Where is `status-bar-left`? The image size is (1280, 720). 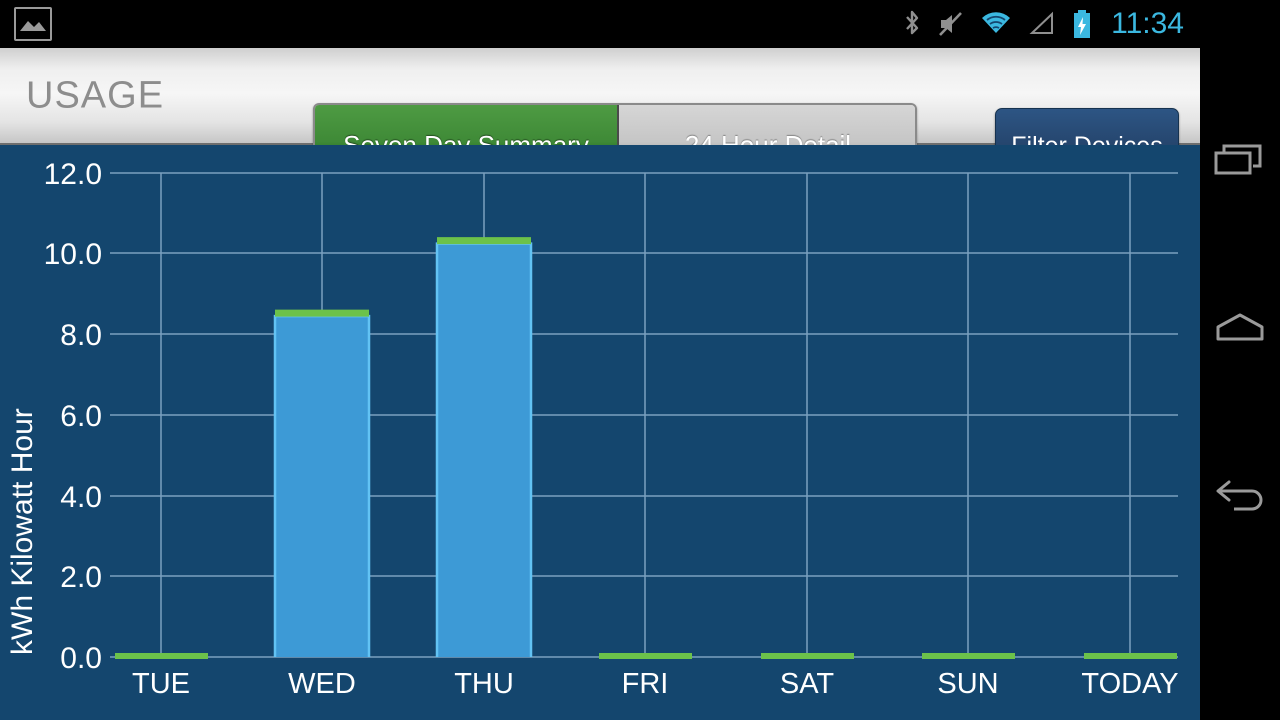 status-bar-left is located at coordinates (26, 24).